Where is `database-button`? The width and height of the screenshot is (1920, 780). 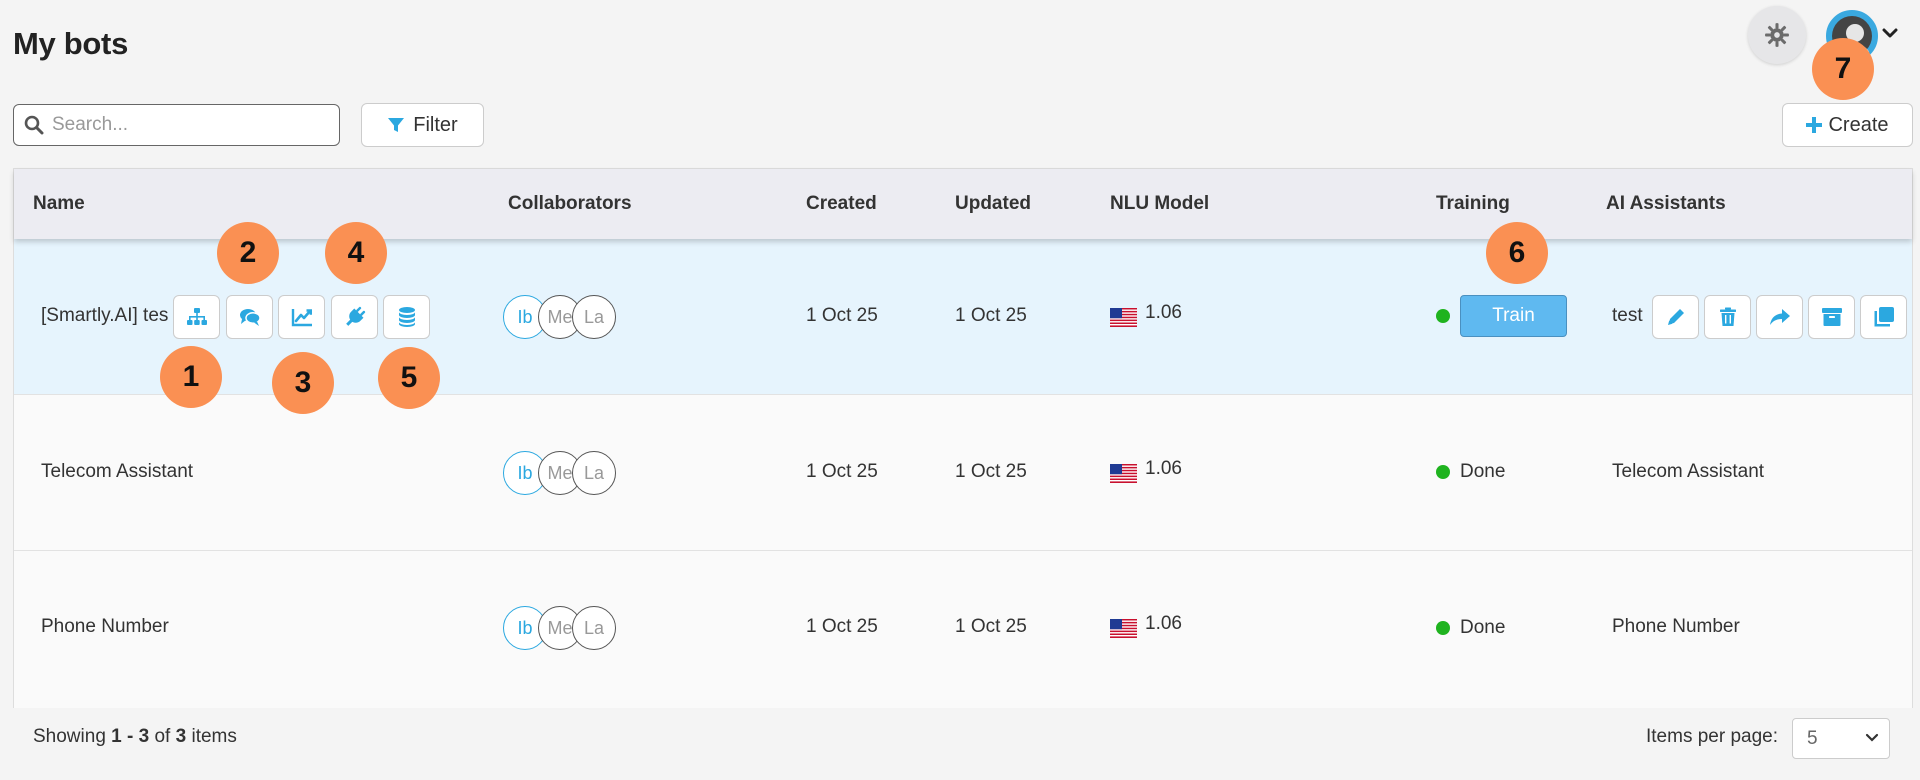 database-button is located at coordinates (406, 317).